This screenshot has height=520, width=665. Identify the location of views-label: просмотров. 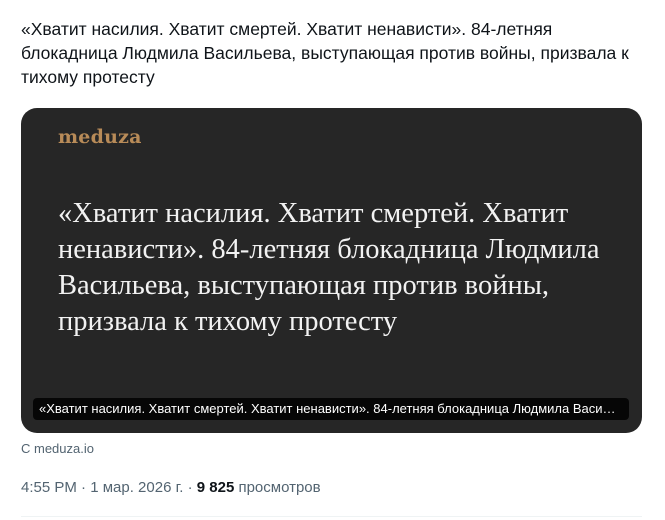
(277, 487).